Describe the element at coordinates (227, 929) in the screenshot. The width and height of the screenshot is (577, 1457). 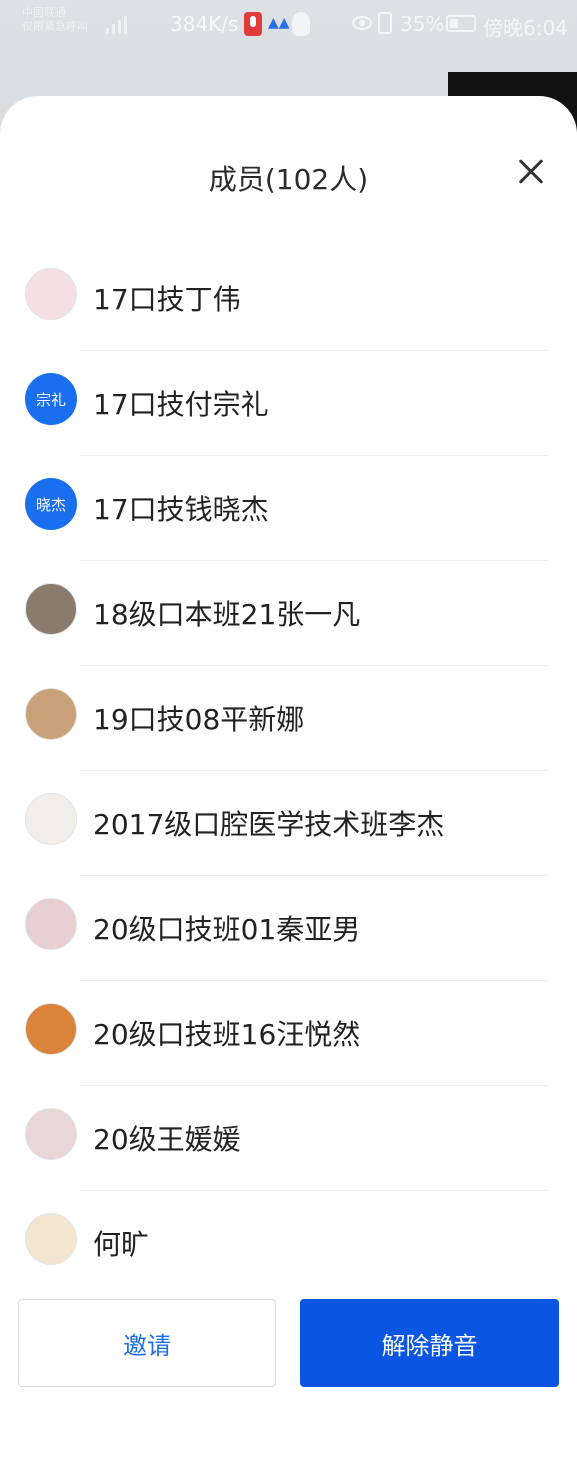
I see `member-name: 20级口技班01秦亚男` at that location.